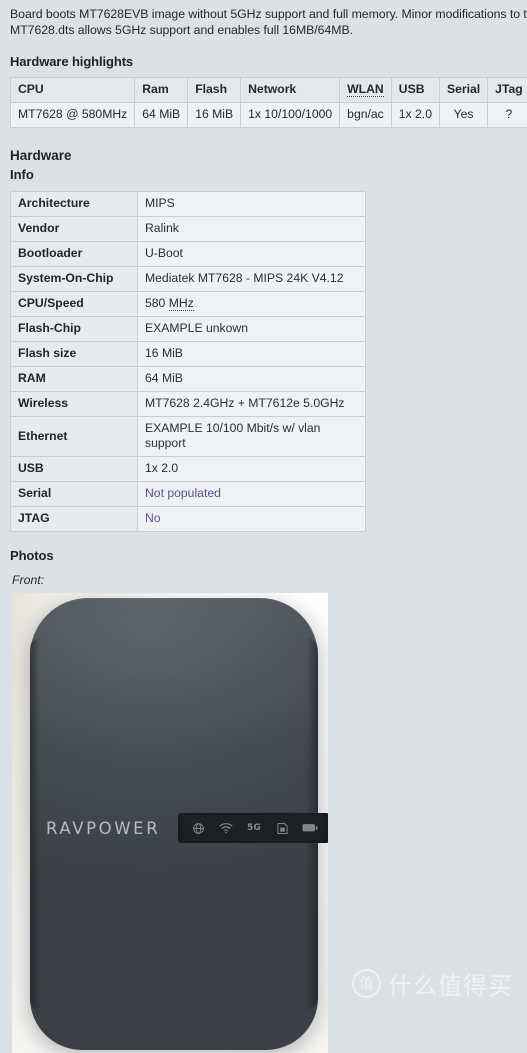  Describe the element at coordinates (507, 90) in the screenshot. I see `column-header-jtag: JTag` at that location.